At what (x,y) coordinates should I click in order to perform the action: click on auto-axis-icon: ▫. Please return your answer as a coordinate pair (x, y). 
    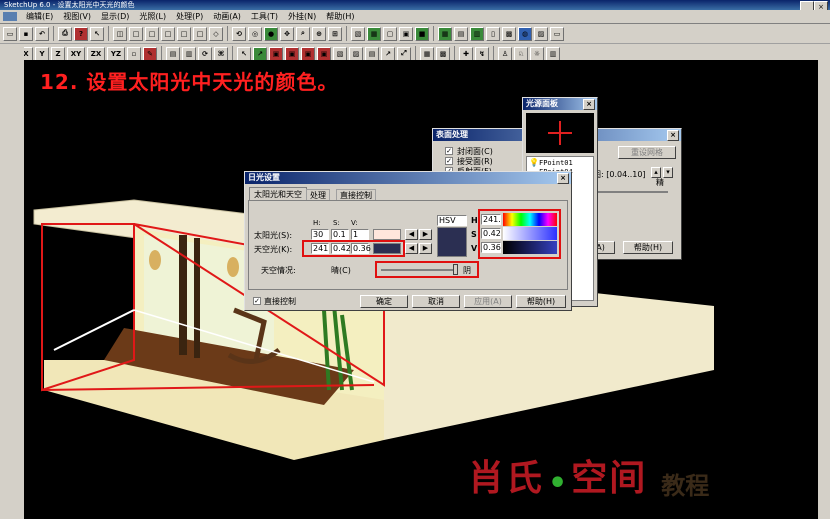
    Looking at the image, I should click on (134, 53).